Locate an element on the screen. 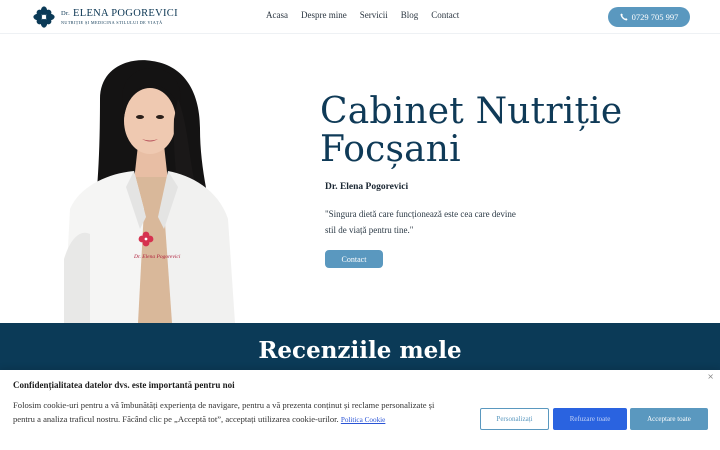 The width and height of the screenshot is (720, 450). hero-title: Cabinet Nutriție Focșani is located at coordinates (485, 131).